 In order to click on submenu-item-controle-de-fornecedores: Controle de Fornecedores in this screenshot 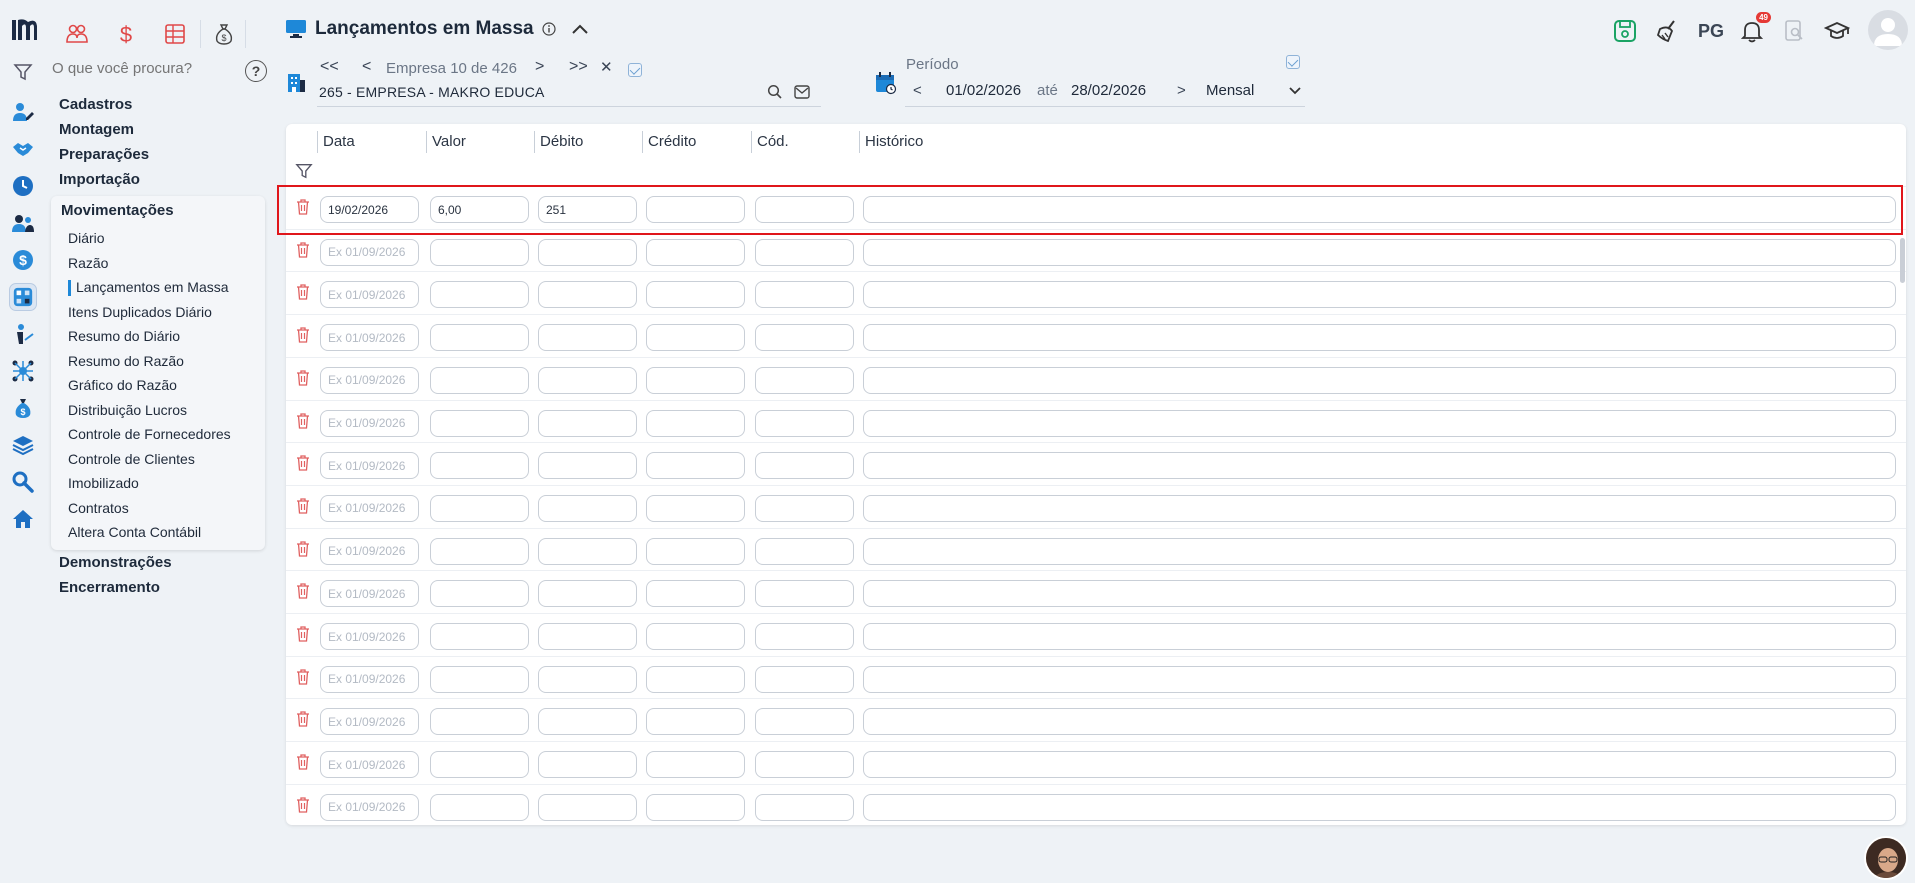, I will do `click(149, 434)`.